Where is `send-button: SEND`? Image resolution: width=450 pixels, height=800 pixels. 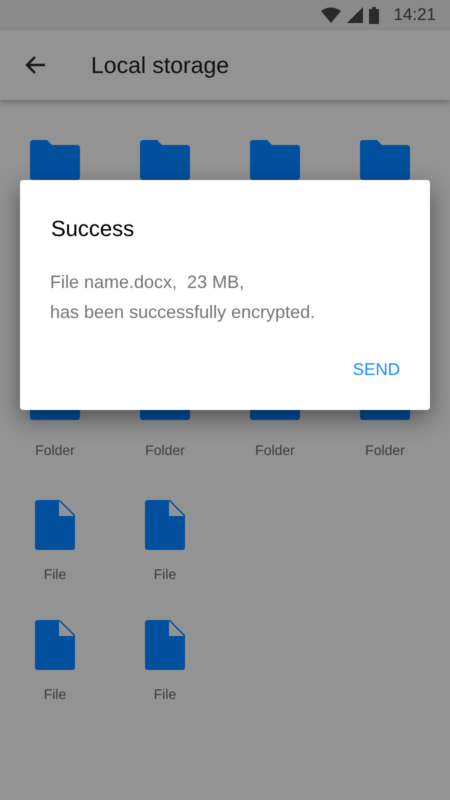
send-button: SEND is located at coordinates (376, 369).